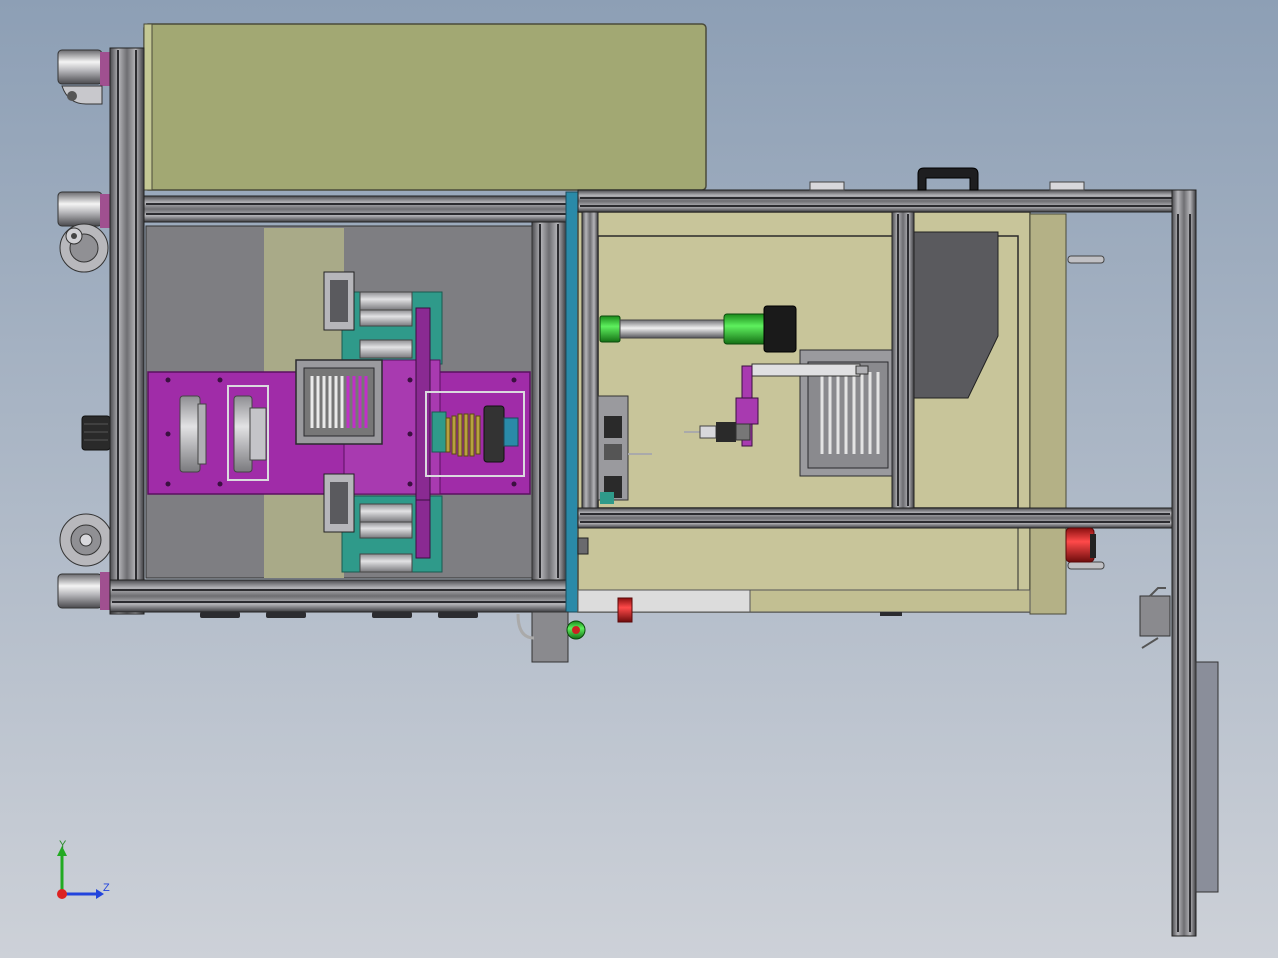 The image size is (1278, 958). I want to click on frame-rail-mid-right, so click(875, 518).